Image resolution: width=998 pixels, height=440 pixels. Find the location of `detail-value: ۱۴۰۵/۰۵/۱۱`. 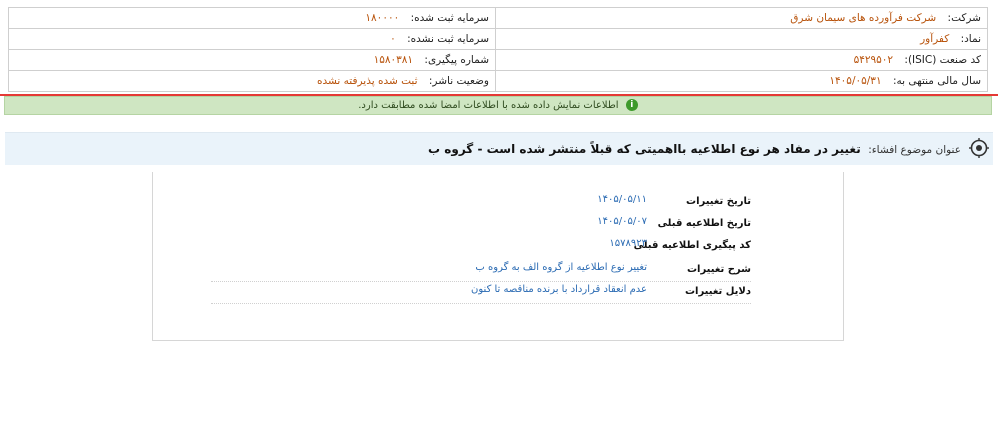

detail-value: ۱۴۰۵/۰۵/۱۱ is located at coordinates (622, 199).